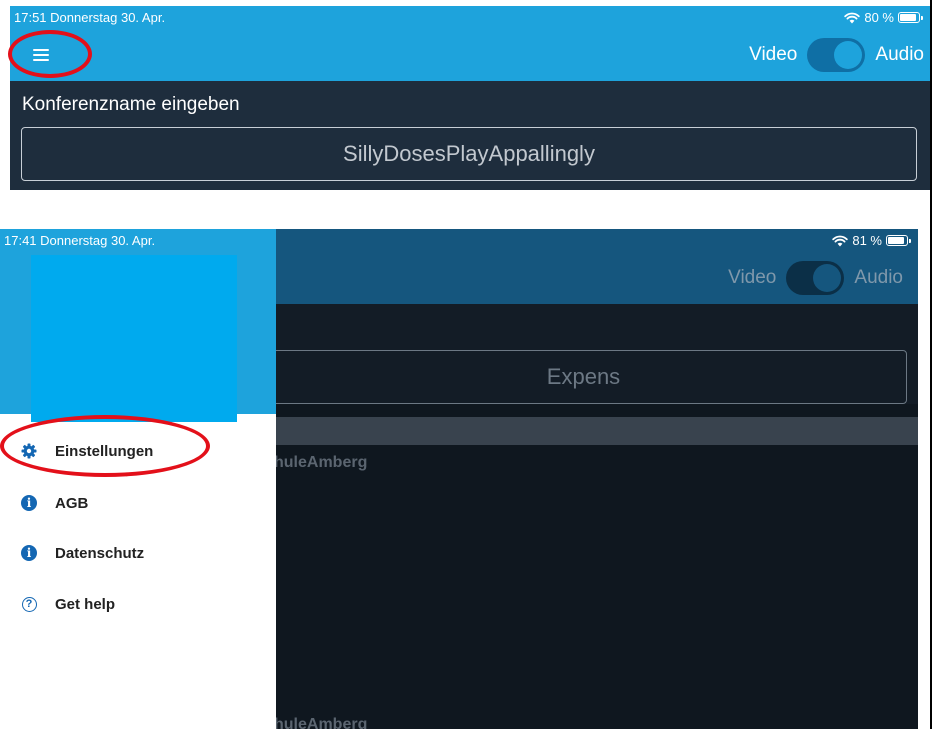  Describe the element at coordinates (138, 503) in the screenshot. I see `menu-item-agb: i AGB` at that location.